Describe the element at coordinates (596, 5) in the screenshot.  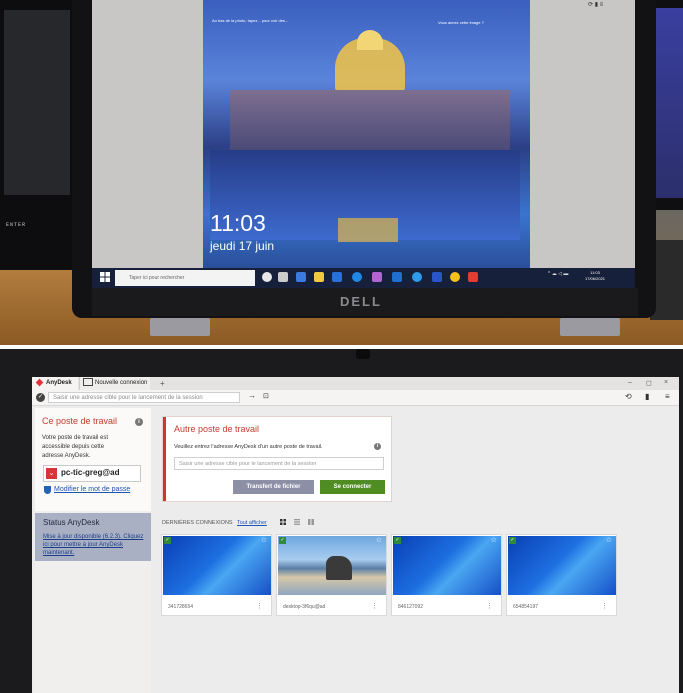
I see `window-icons: ⟳ ▮ ≡` at that location.